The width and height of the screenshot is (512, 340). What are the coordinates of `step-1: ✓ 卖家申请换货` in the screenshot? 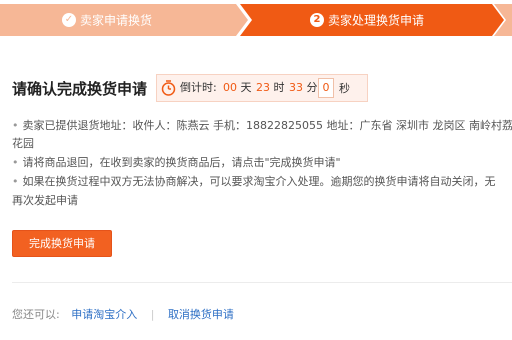 It's located at (107, 20).